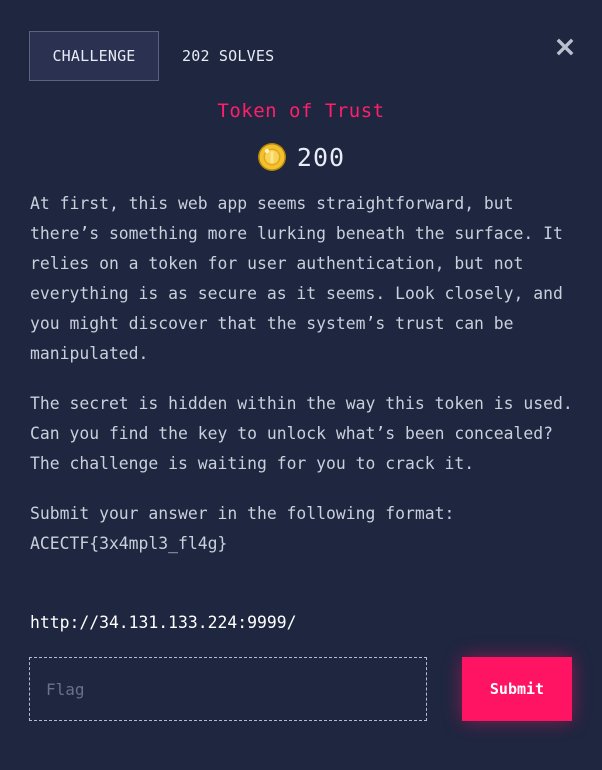  I want to click on tab-solves: 202 SOLVES, so click(228, 56).